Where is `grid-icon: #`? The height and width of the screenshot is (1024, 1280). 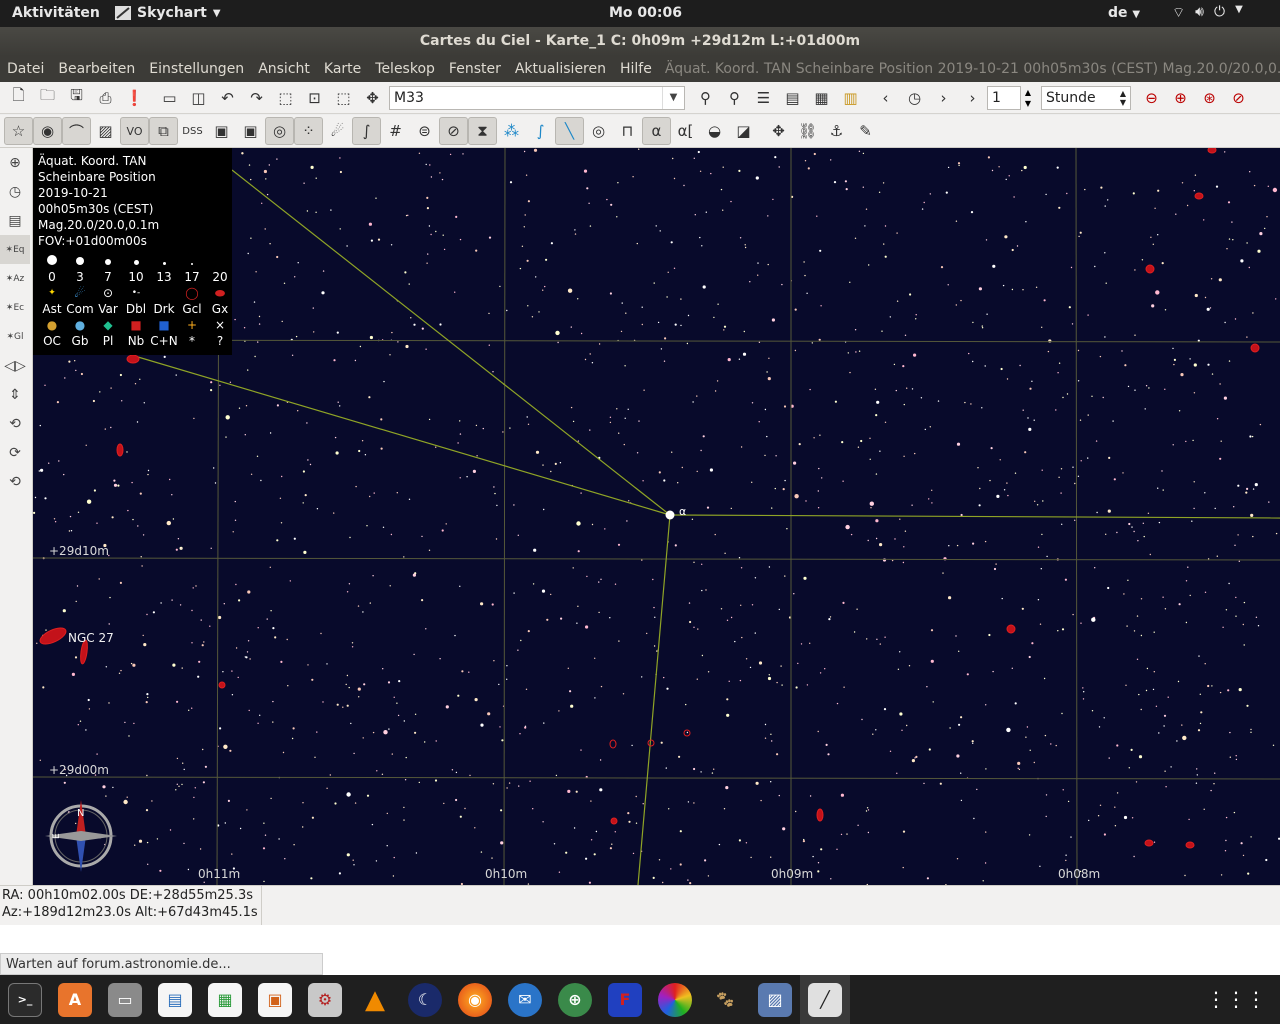 grid-icon: # is located at coordinates (395, 131).